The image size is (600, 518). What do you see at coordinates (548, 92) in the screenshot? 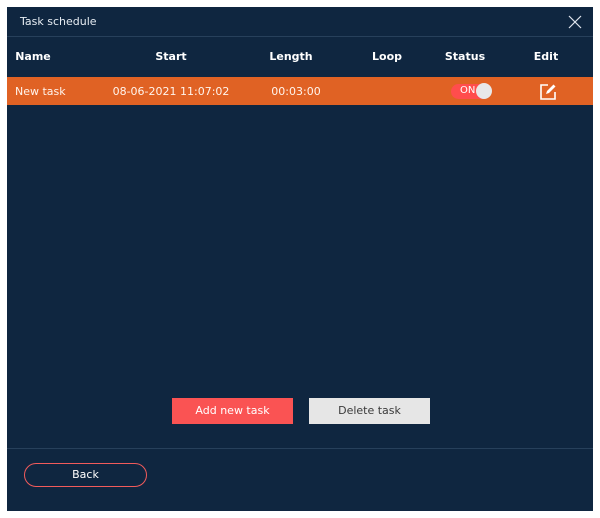
I see `edit-icon` at bounding box center [548, 92].